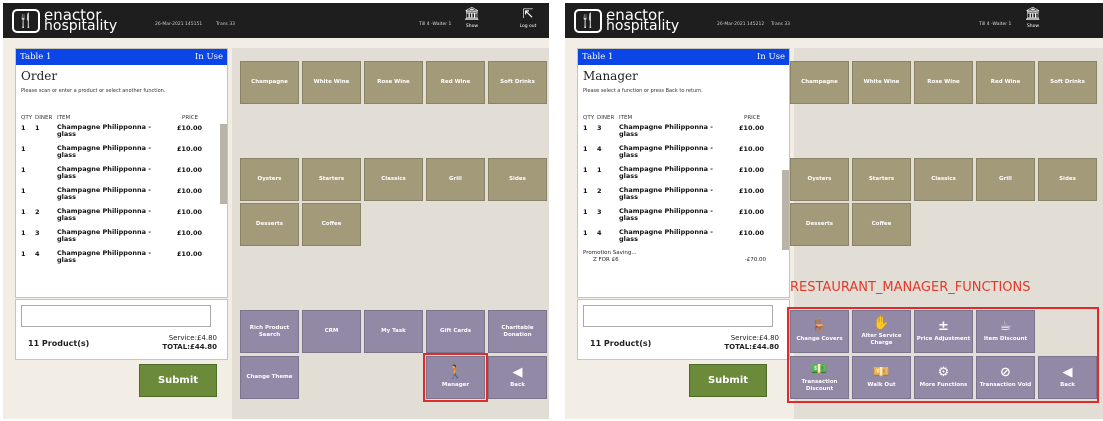  Describe the element at coordinates (943, 355) in the screenshot. I see `highlight-manager-functions` at that location.